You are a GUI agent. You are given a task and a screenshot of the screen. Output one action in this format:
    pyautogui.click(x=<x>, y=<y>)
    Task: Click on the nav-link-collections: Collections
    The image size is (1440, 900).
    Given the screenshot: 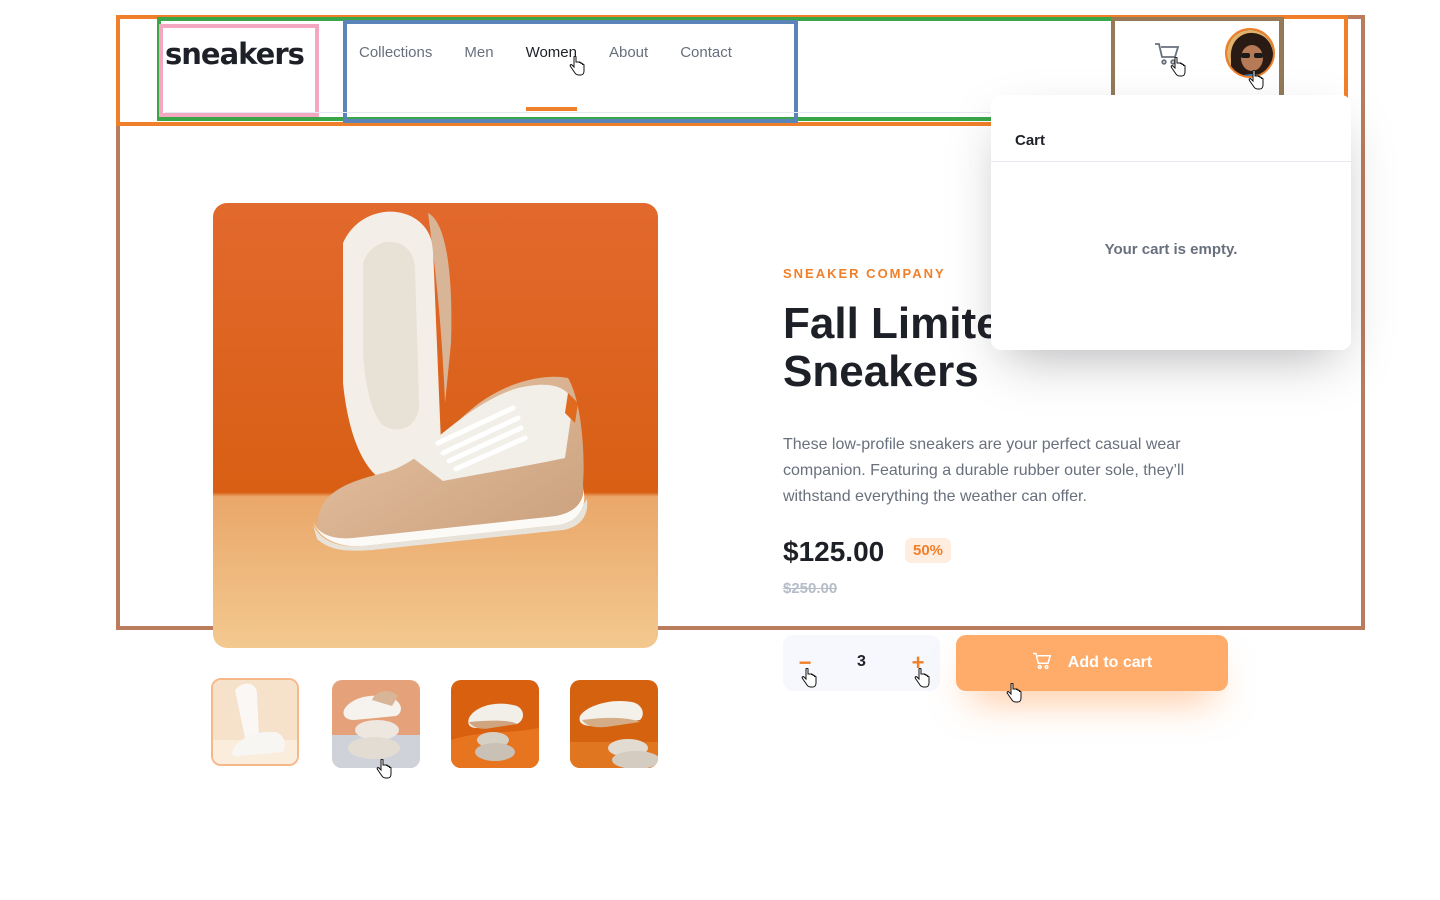 What is the action you would take?
    pyautogui.click(x=395, y=78)
    